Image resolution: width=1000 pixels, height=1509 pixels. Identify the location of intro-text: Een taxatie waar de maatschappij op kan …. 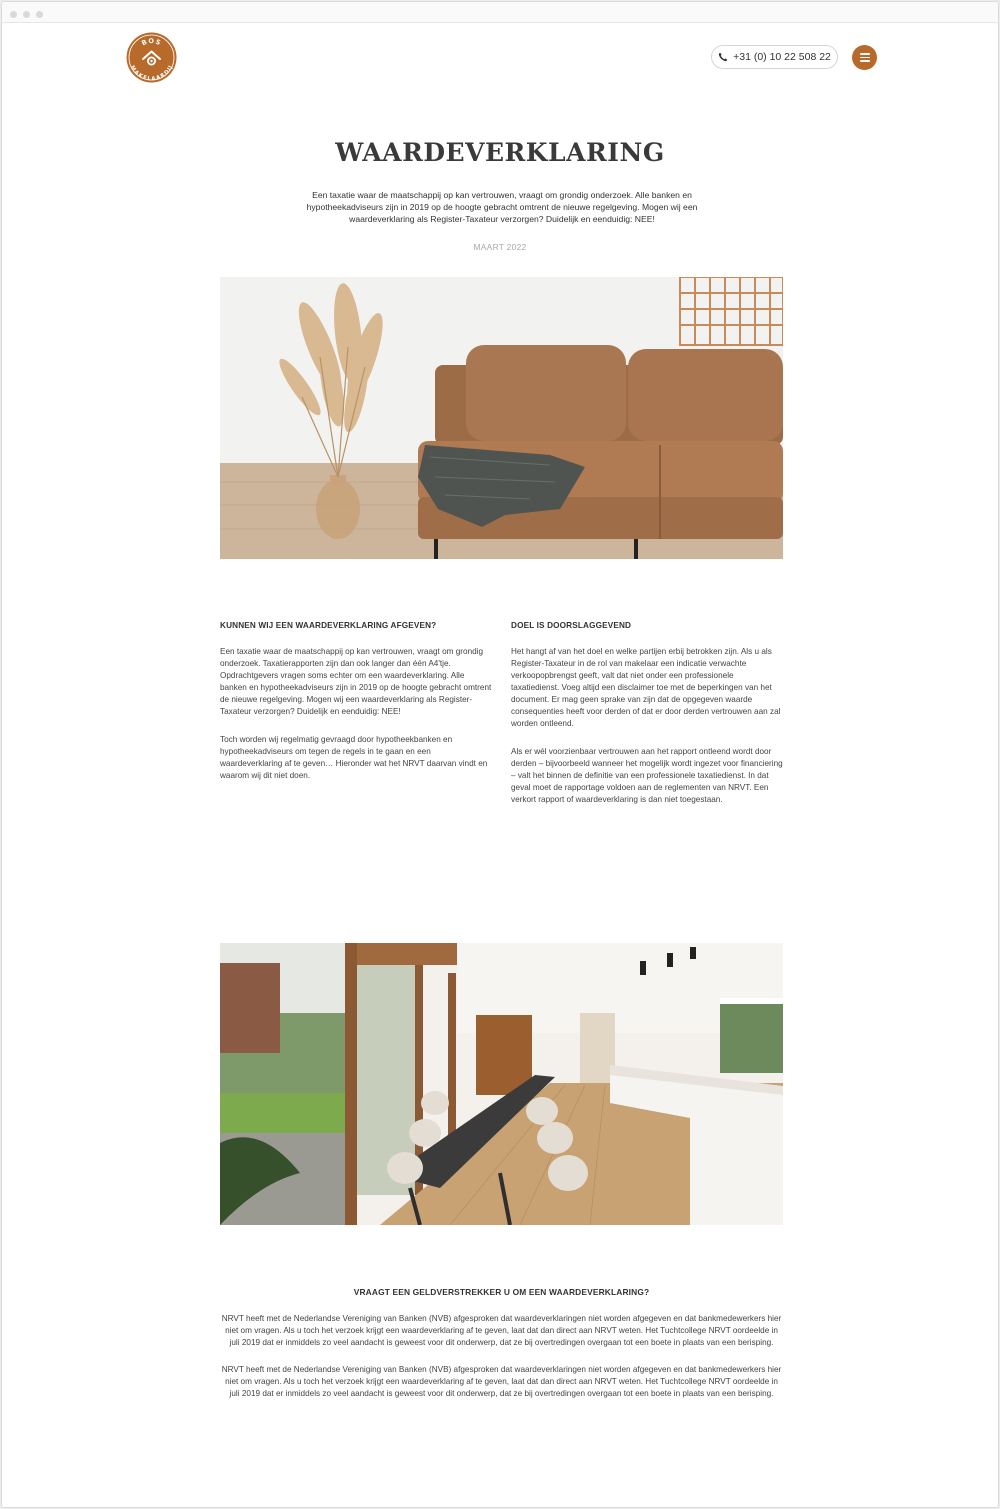
(502, 207).